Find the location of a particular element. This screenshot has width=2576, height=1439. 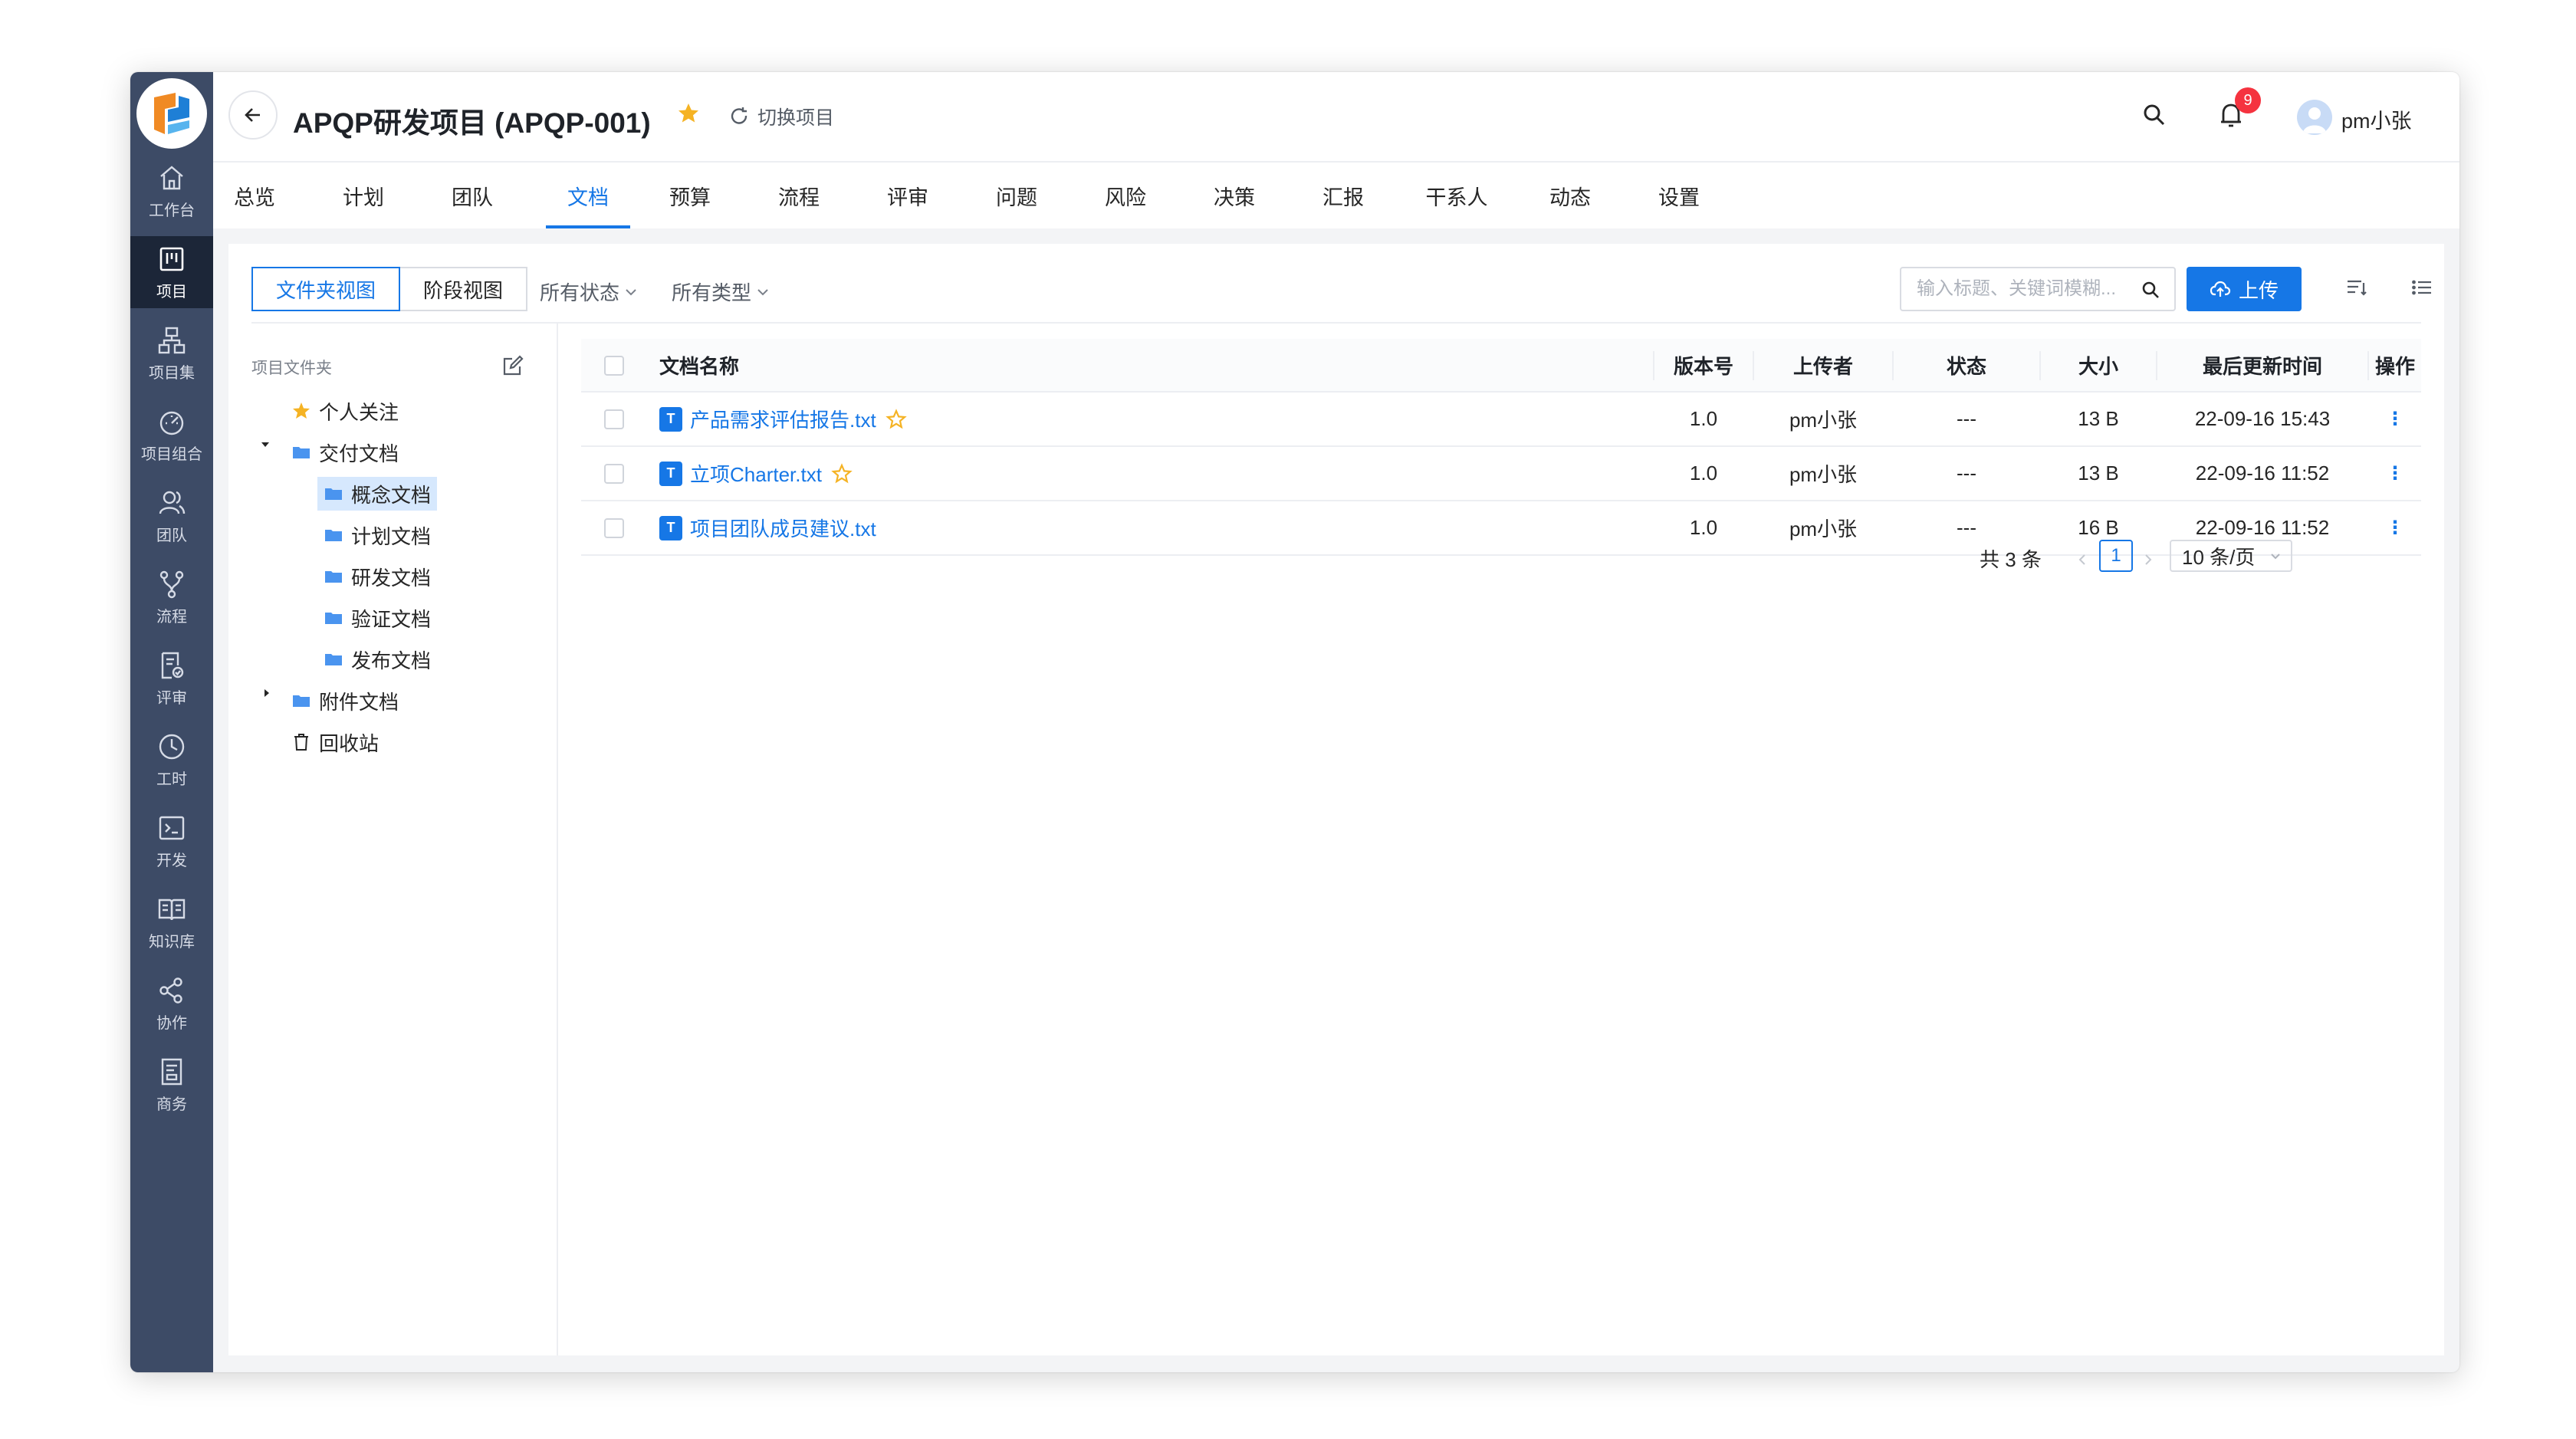

col-header-status: 状态 is located at coordinates (1967, 365).